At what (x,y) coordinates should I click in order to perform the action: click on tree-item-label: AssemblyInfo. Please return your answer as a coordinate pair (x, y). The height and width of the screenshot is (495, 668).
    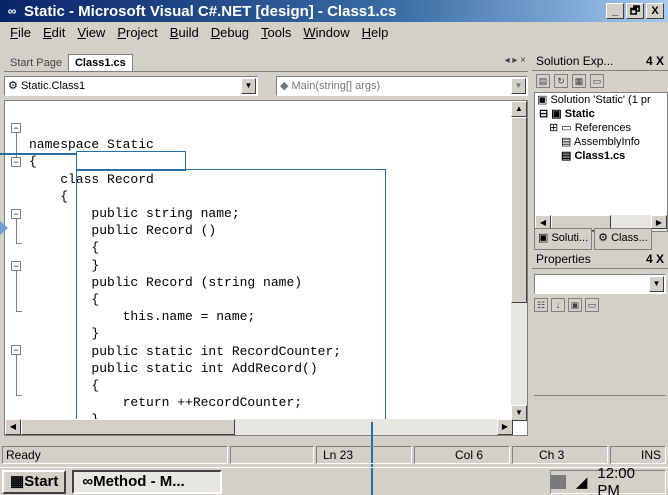
    Looking at the image, I should click on (606, 142).